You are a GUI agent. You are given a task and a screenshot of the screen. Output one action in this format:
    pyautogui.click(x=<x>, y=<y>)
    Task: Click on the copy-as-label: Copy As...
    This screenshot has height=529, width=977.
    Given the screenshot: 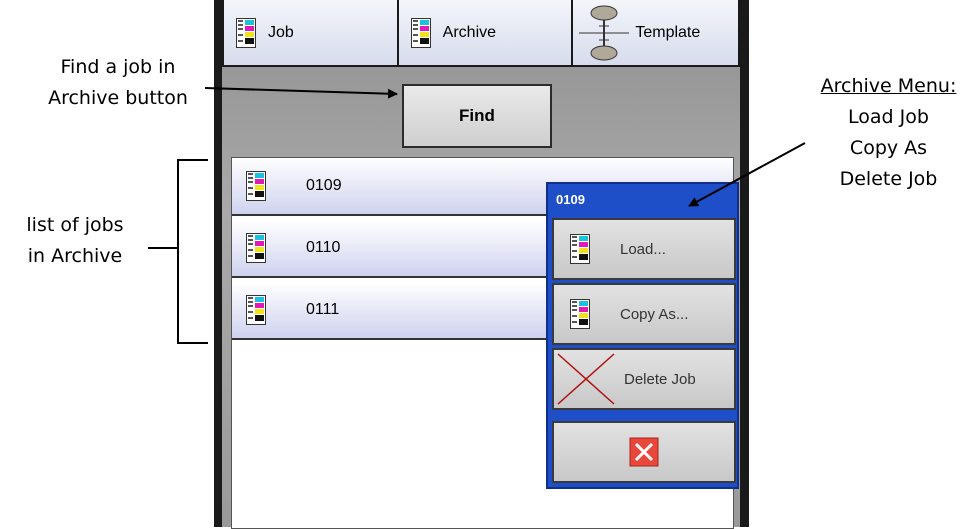 What is the action you would take?
    pyautogui.click(x=654, y=314)
    